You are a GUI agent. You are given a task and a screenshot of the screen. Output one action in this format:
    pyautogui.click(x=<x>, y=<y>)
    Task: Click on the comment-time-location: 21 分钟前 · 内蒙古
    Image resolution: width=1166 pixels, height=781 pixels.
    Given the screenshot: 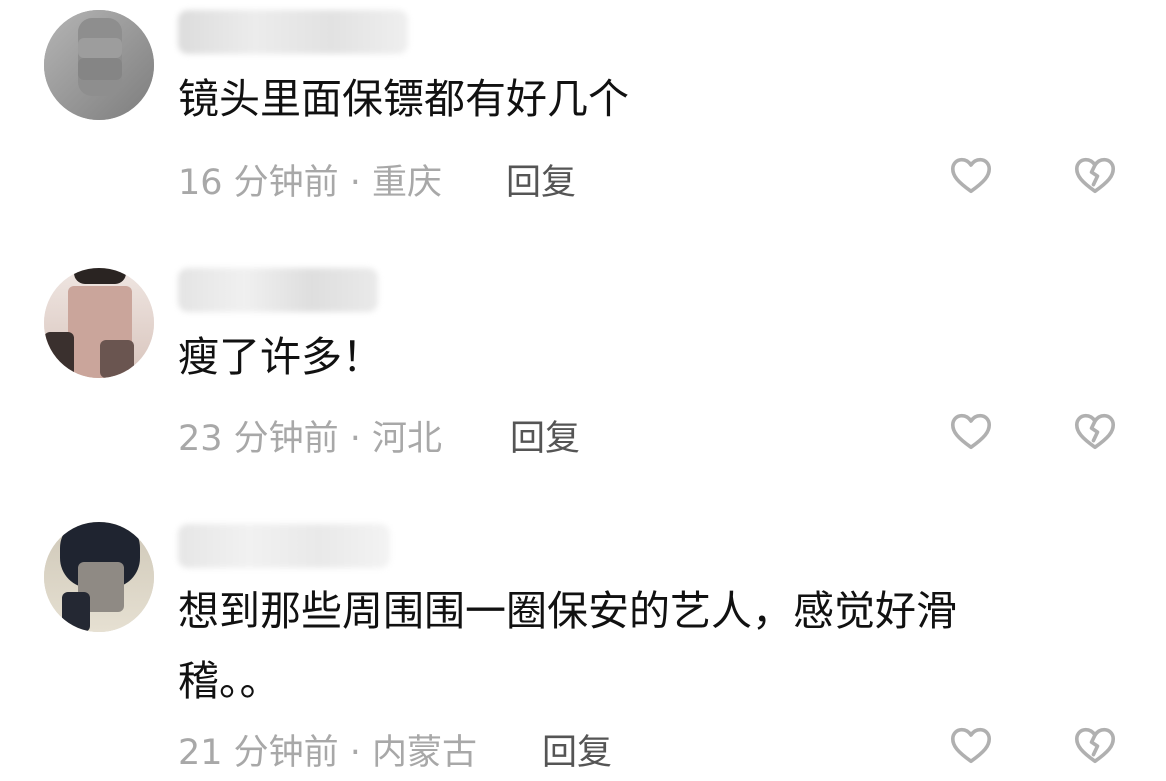 What is the action you would take?
    pyautogui.click(x=328, y=753)
    